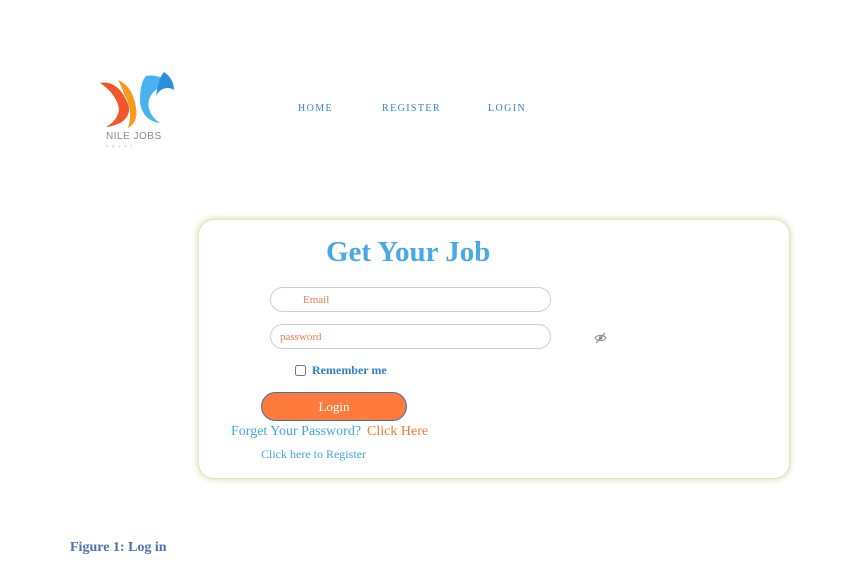 The image size is (863, 576). I want to click on nile-jobs-logo: NILE JOBS egypt, so click(136, 110).